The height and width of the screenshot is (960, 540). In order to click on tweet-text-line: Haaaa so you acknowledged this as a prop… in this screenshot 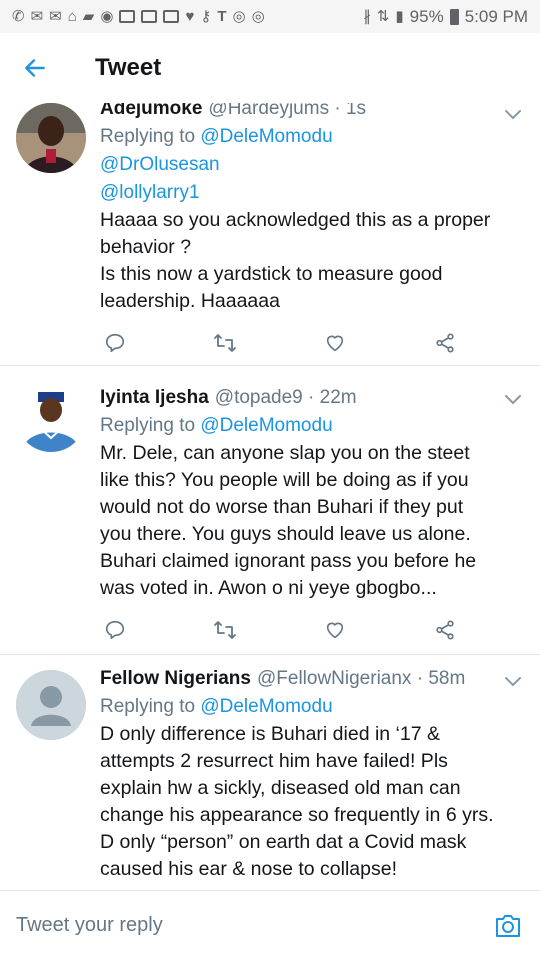, I will do `click(295, 220)`.